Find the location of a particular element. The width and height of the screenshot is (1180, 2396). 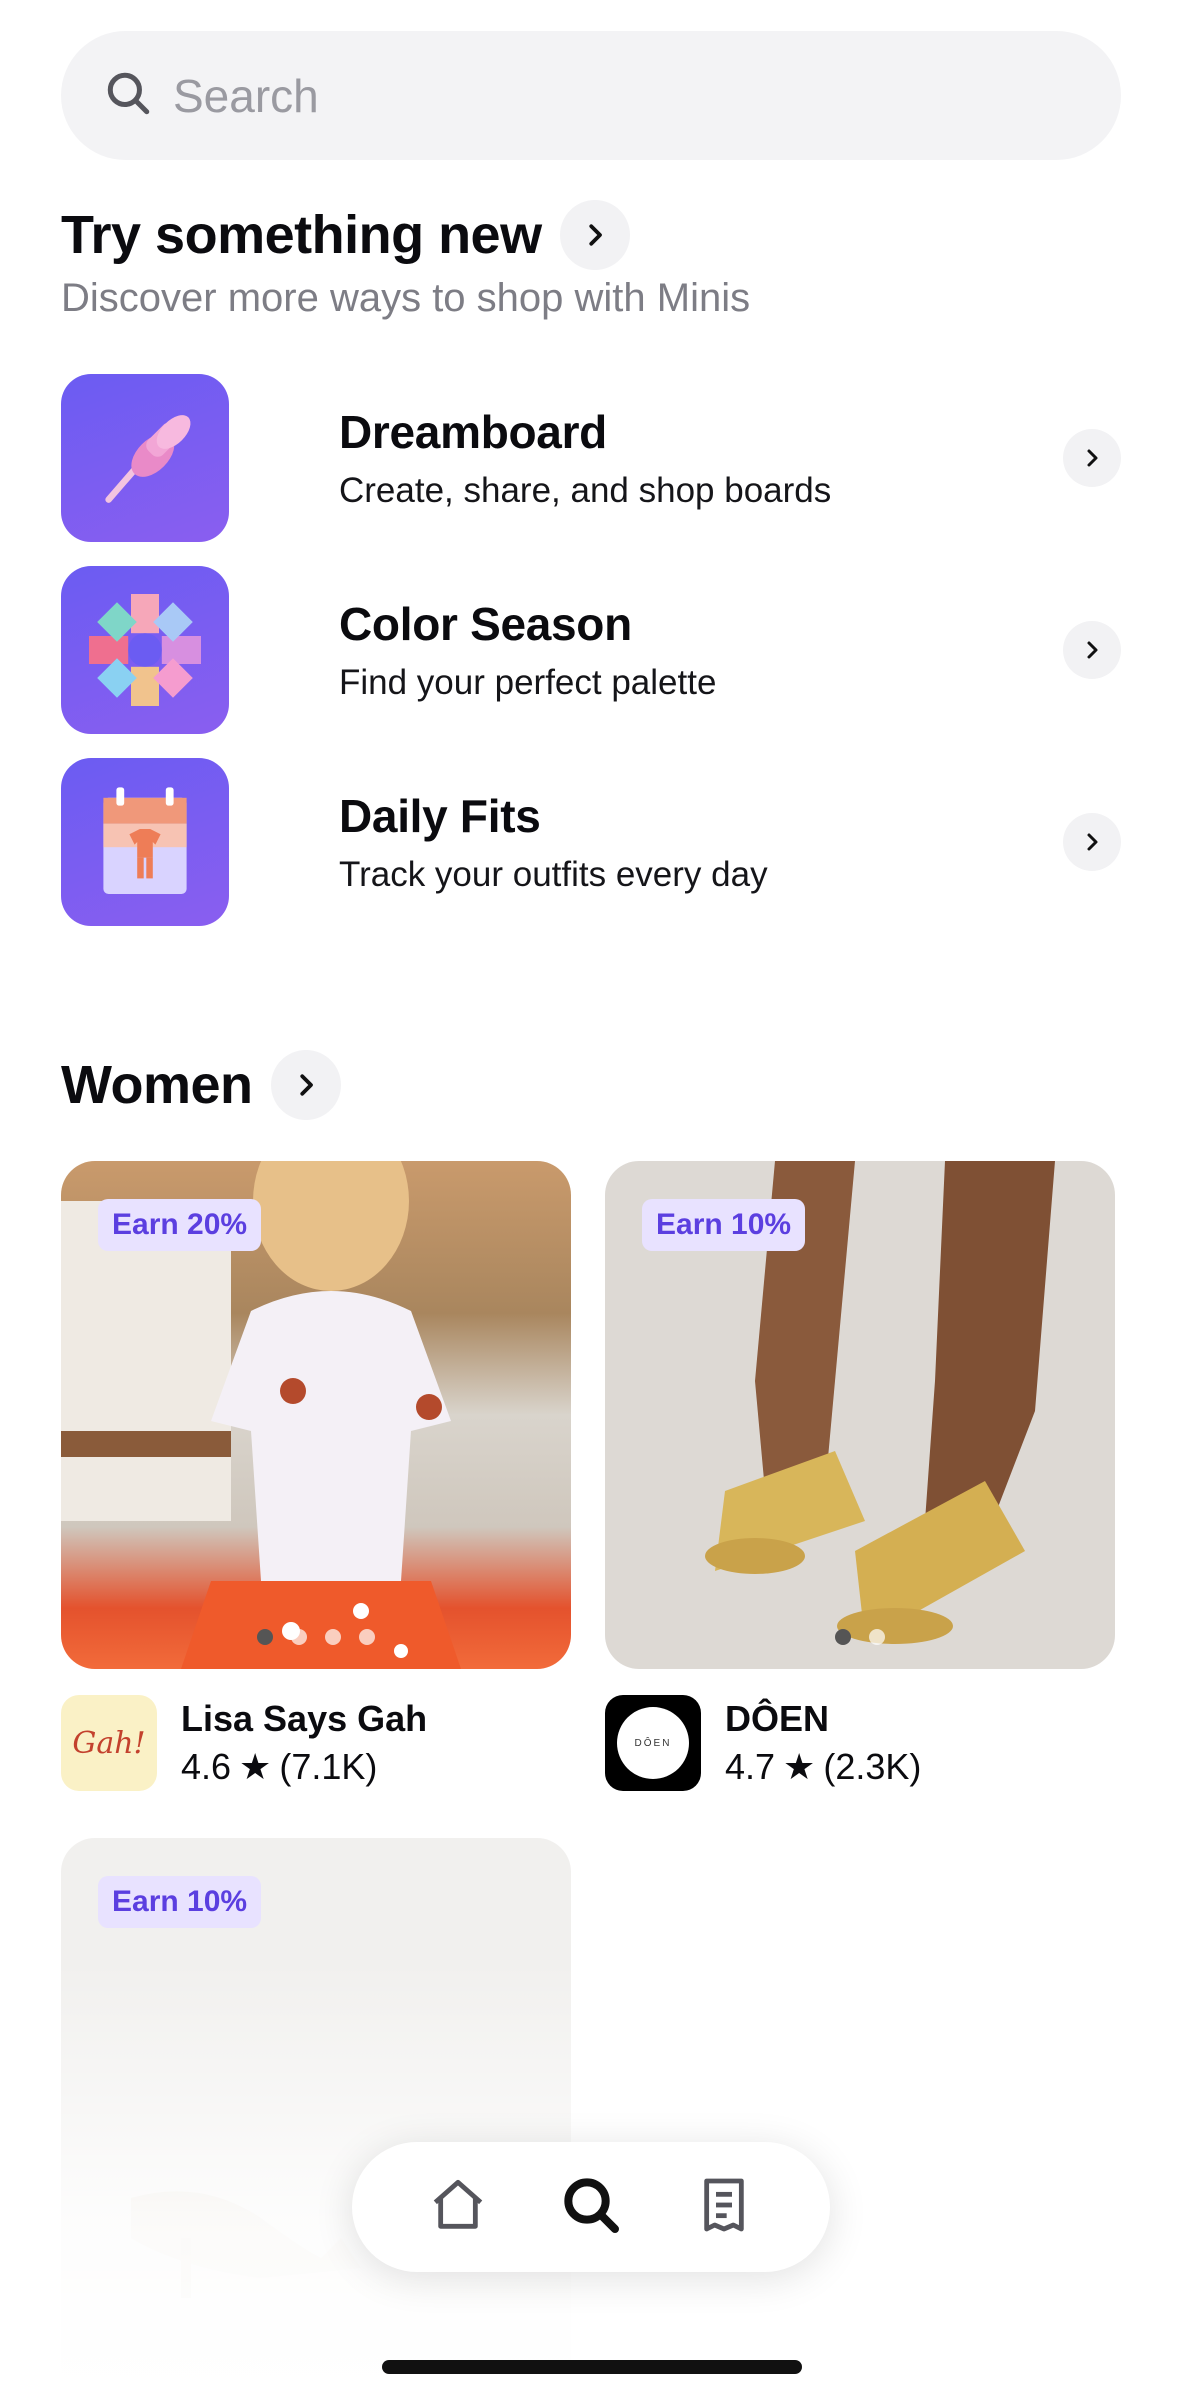

bottom-nav is located at coordinates (591, 2207).